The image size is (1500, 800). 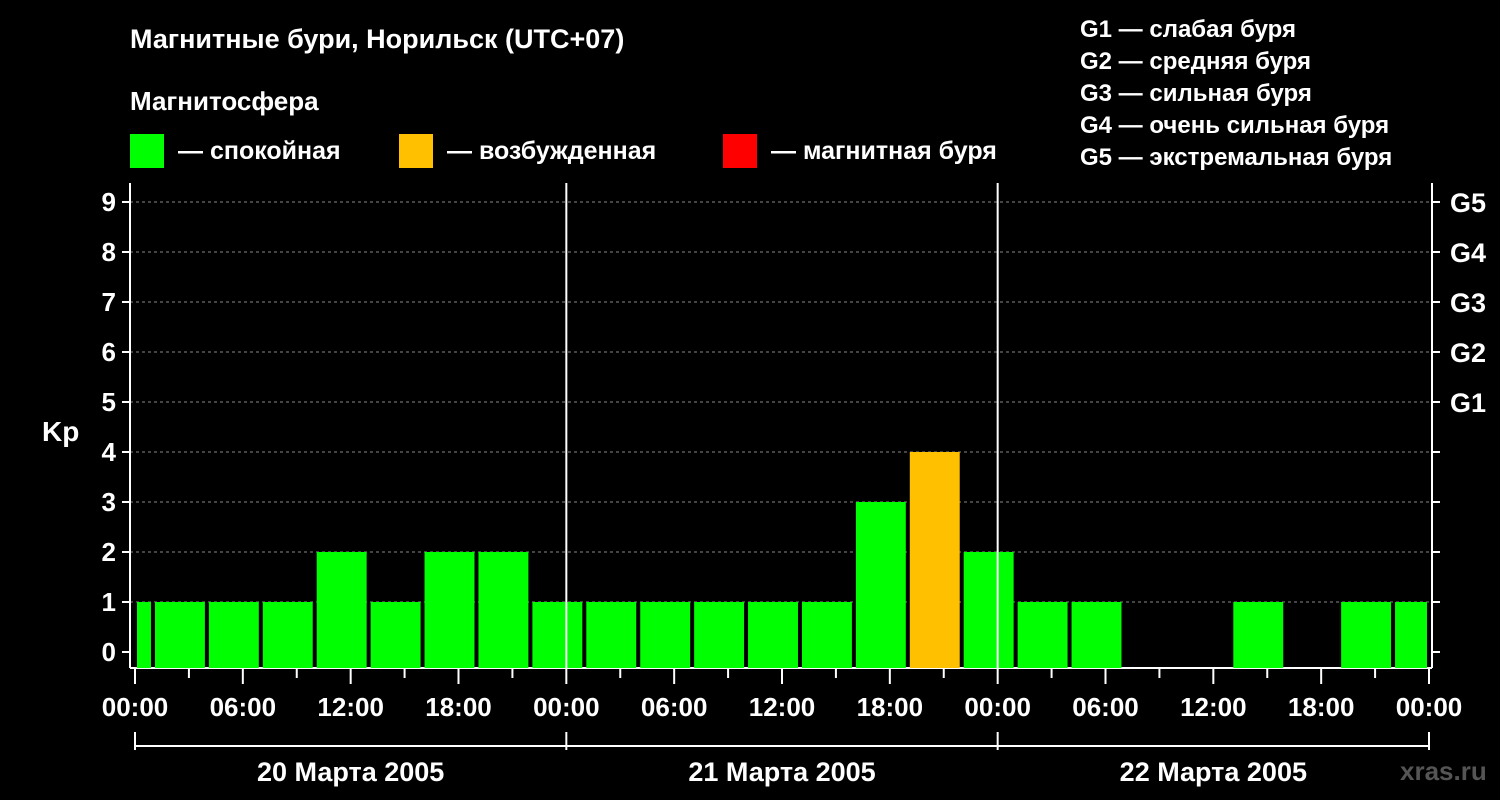 What do you see at coordinates (781, 772) in the screenshot?
I see `day-label: 21 Марта 2005` at bounding box center [781, 772].